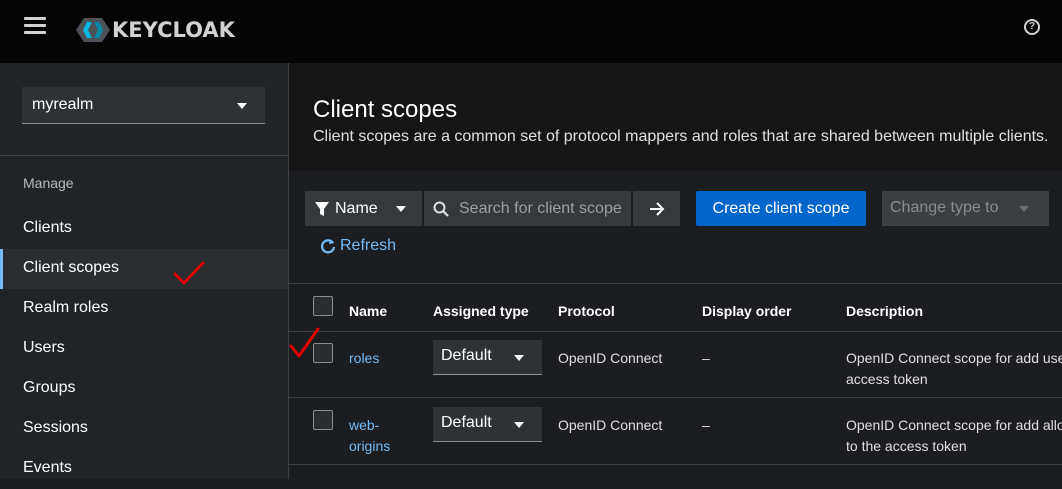 The width and height of the screenshot is (1062, 489). Describe the element at coordinates (954, 425) in the screenshot. I see `description-line: OpenID Connect scope for add allo` at that location.